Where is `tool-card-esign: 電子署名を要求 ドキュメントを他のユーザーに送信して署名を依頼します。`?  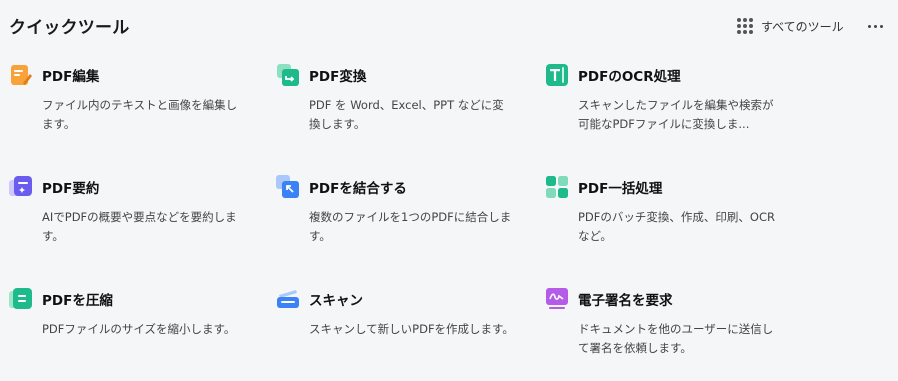
tool-card-esign: 電子署名を要求 ドキュメントを他のユーザーに送信して署名を依頼します。 is located at coordinates (670, 334).